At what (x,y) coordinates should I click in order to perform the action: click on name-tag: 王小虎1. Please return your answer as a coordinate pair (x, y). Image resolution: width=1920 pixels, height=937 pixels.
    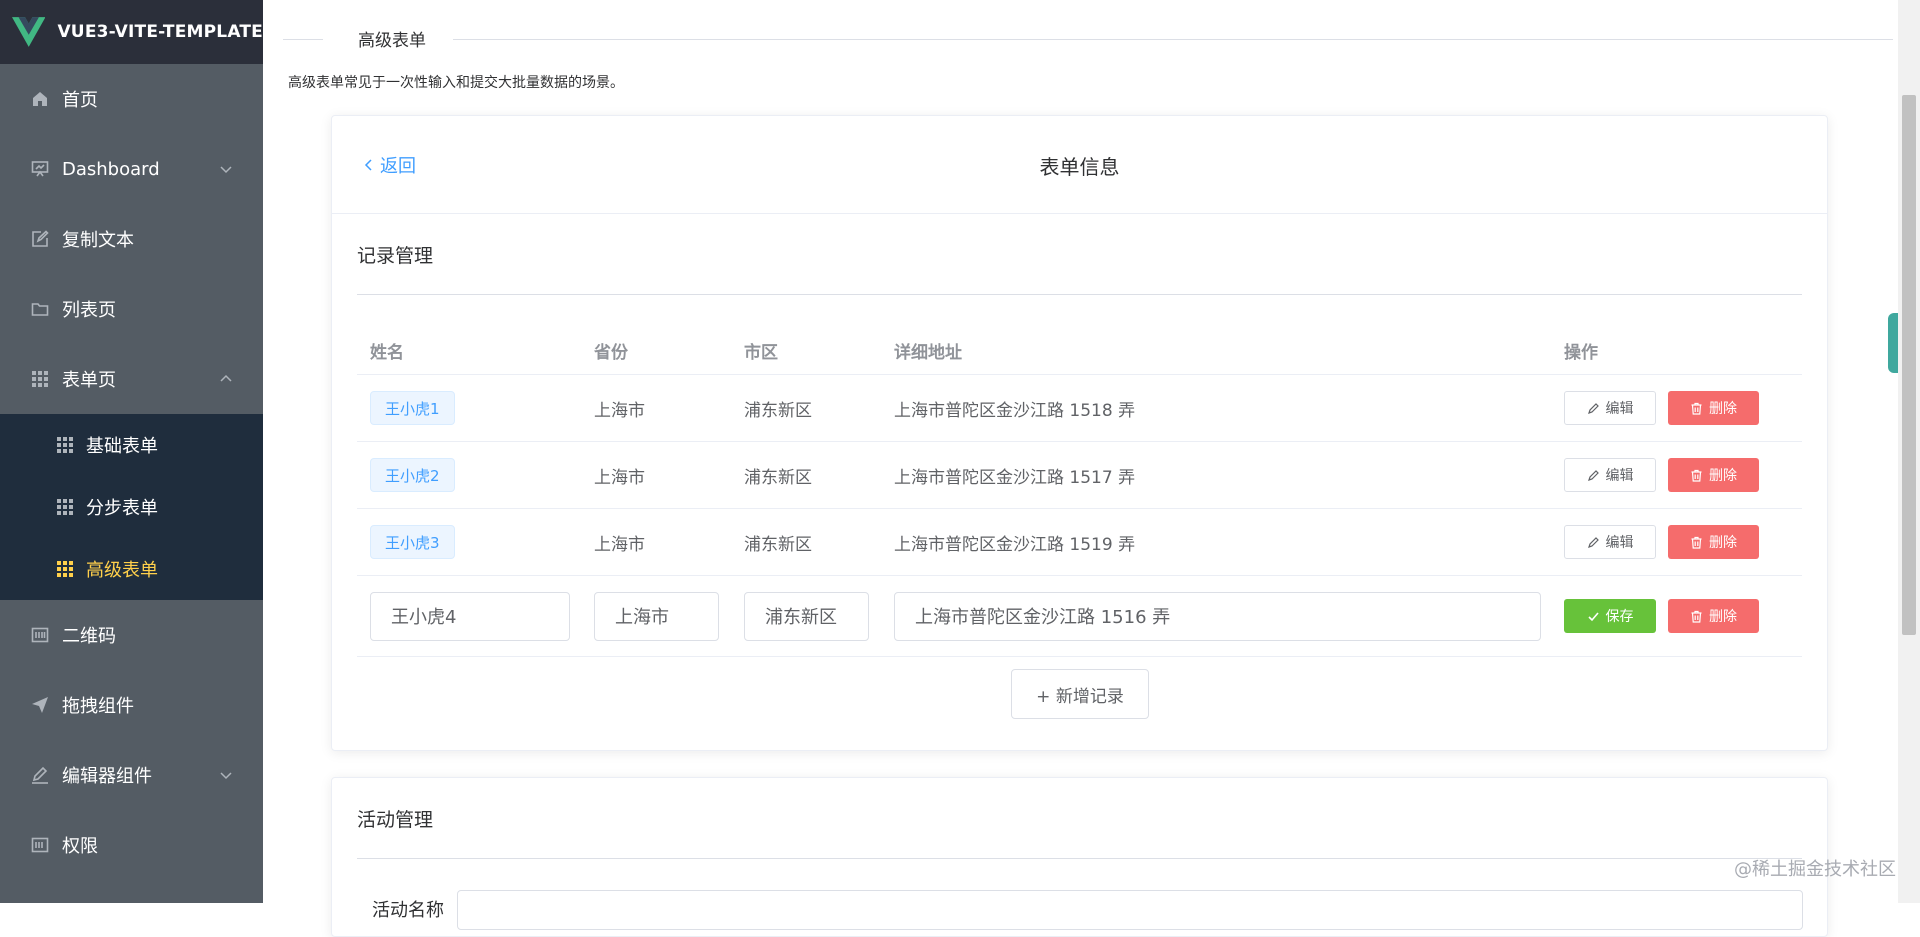
    Looking at the image, I should click on (412, 408).